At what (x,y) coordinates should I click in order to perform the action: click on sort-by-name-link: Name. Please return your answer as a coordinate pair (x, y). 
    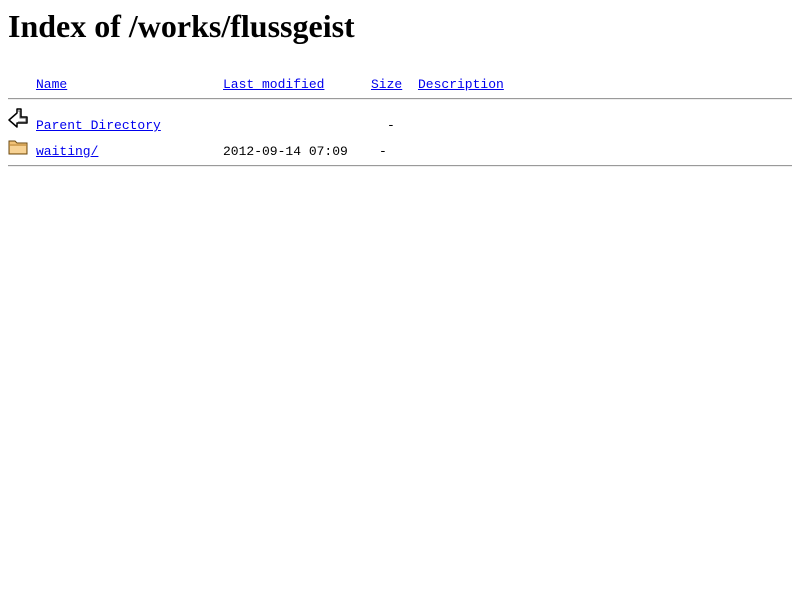
    Looking at the image, I should click on (51, 85).